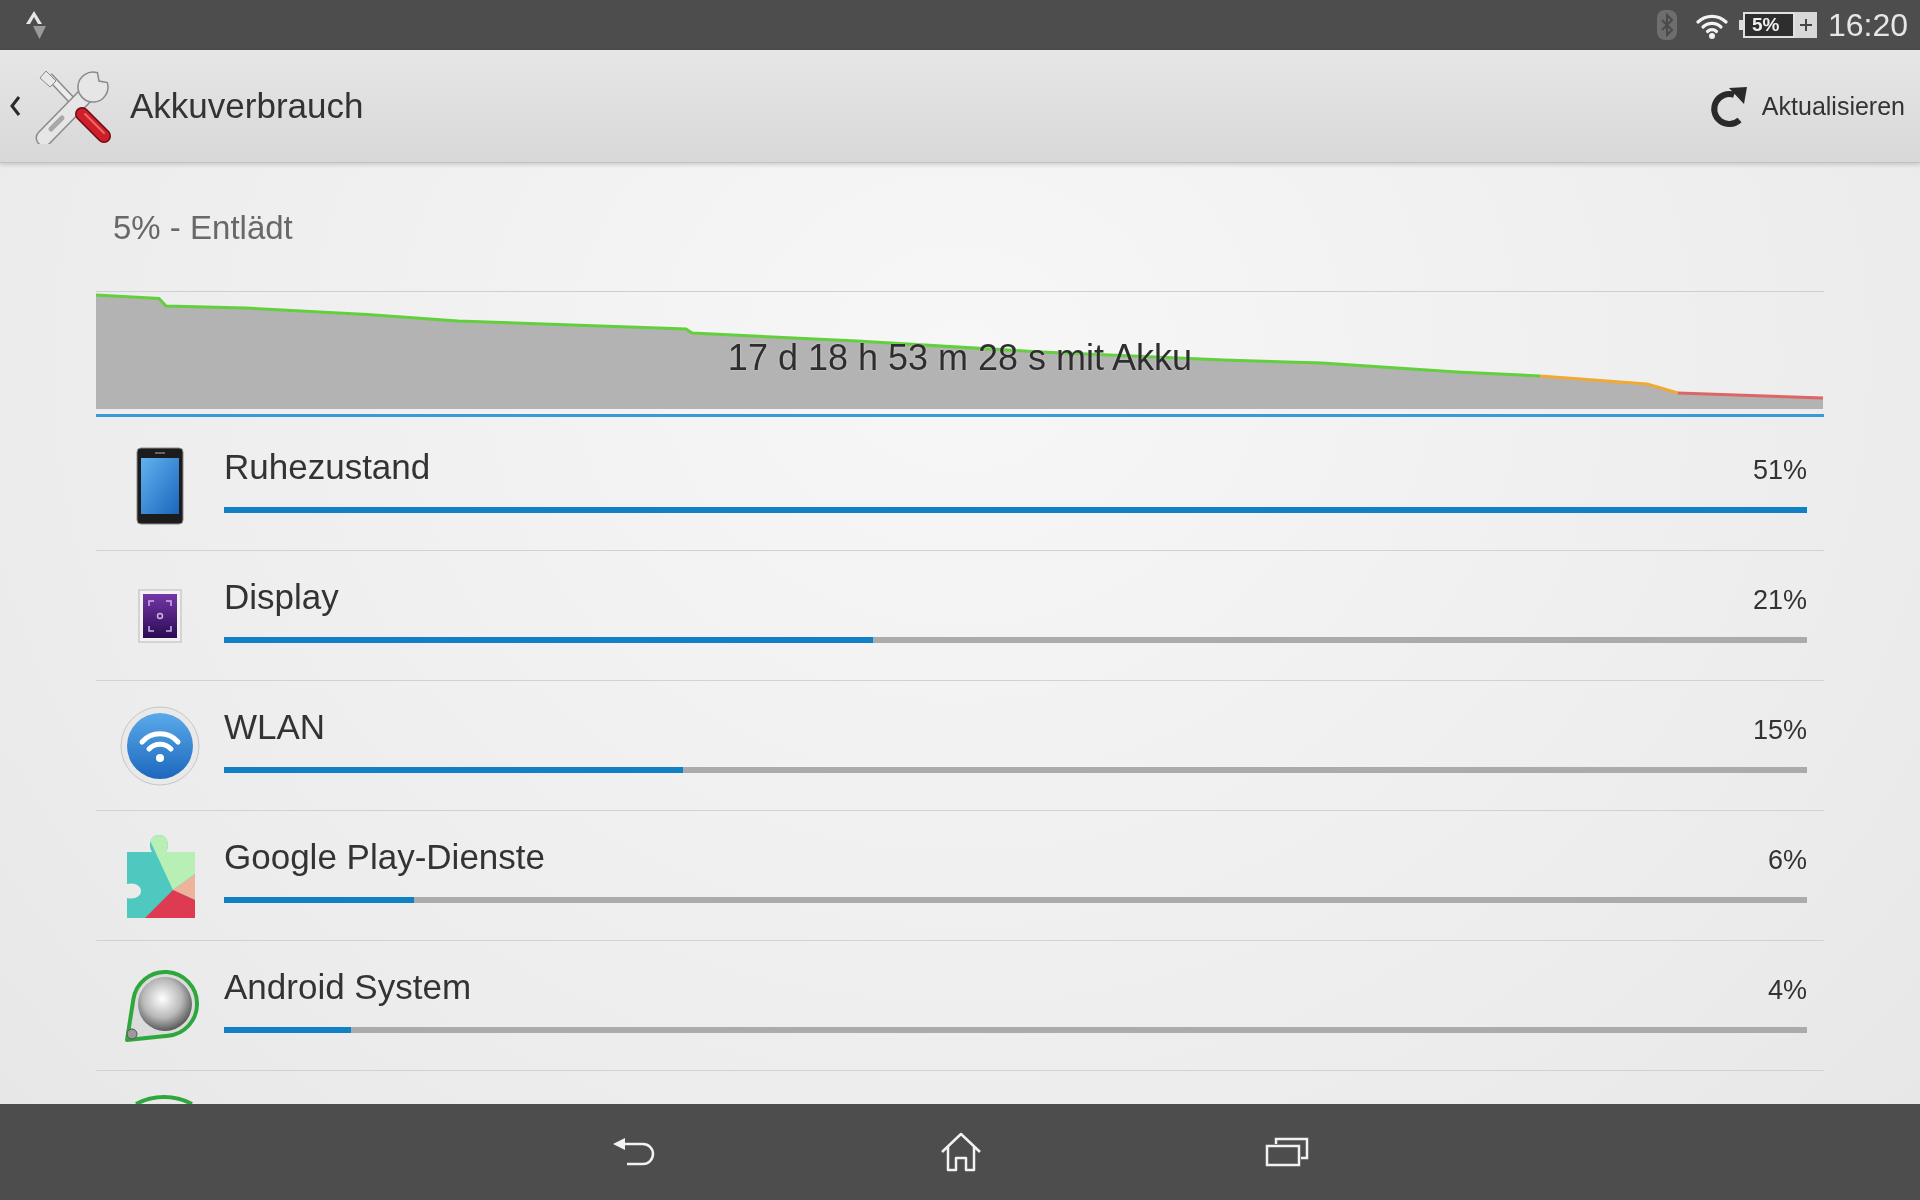  I want to click on phone-icon, so click(160, 485).